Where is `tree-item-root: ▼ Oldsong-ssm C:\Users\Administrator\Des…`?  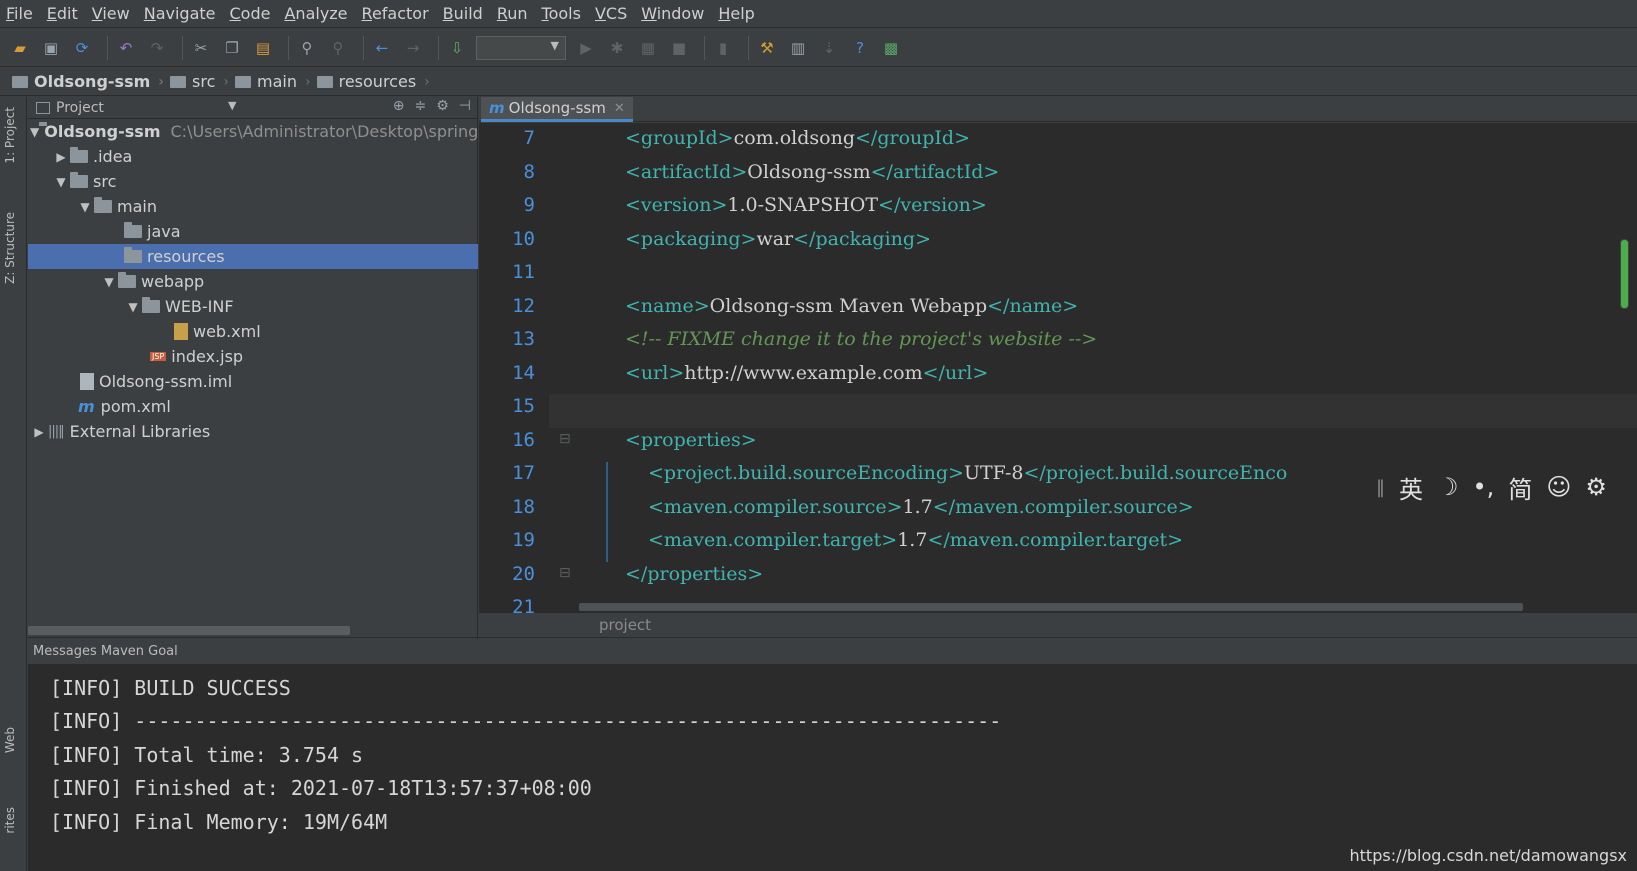
tree-item-root: ▼ Oldsong-ssm C:\Users\Administrator\Des… is located at coordinates (256, 131).